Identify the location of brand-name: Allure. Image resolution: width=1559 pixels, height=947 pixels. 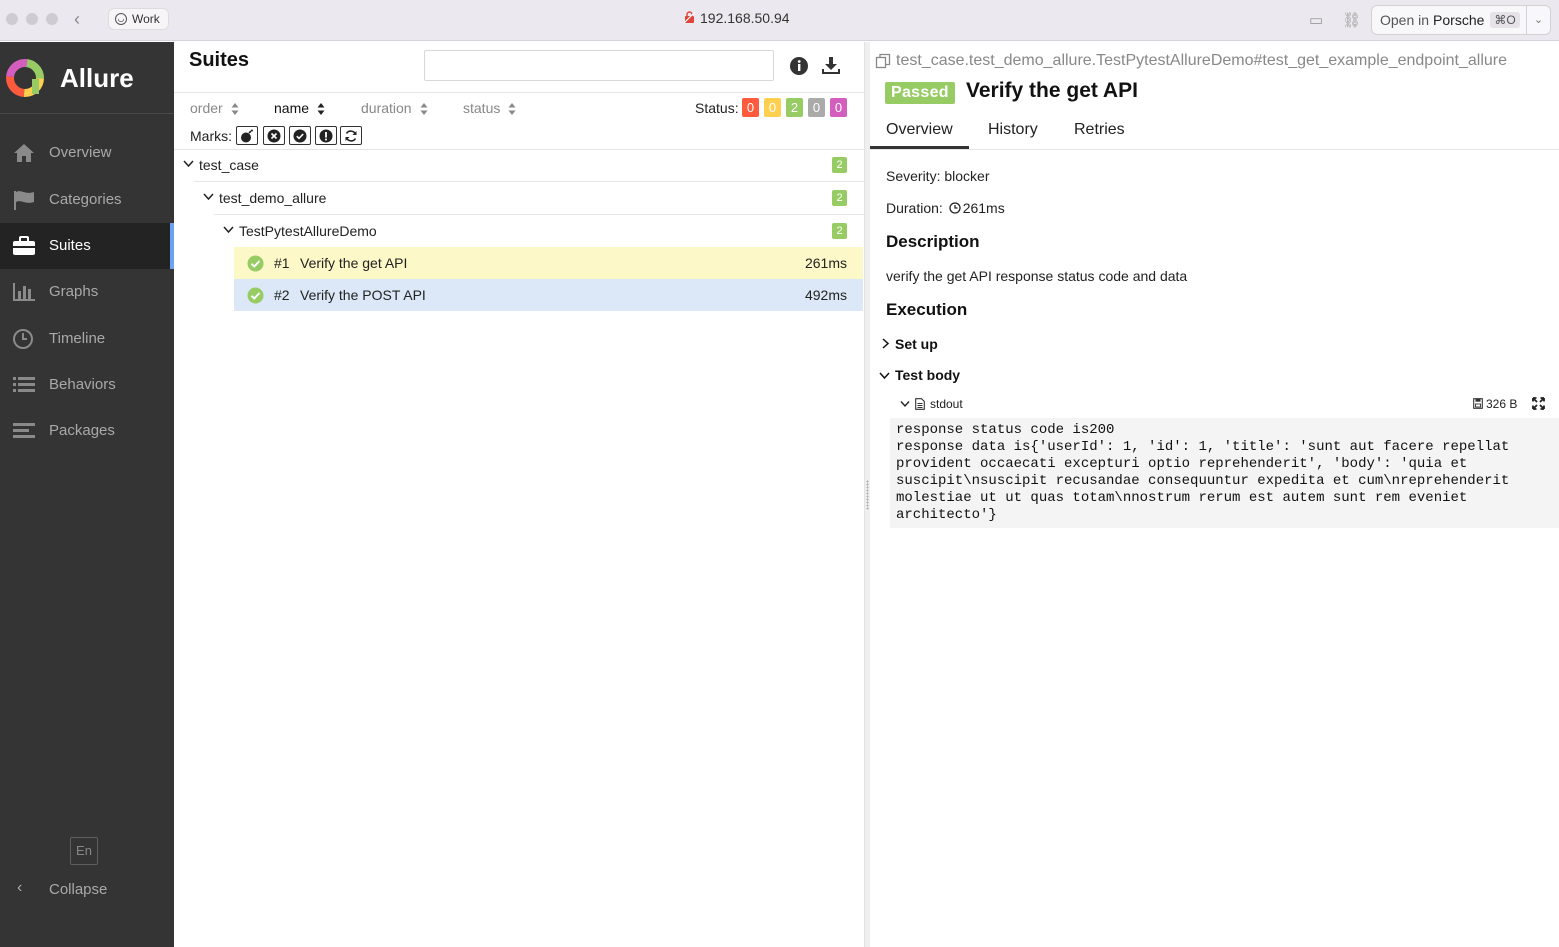
(97, 78).